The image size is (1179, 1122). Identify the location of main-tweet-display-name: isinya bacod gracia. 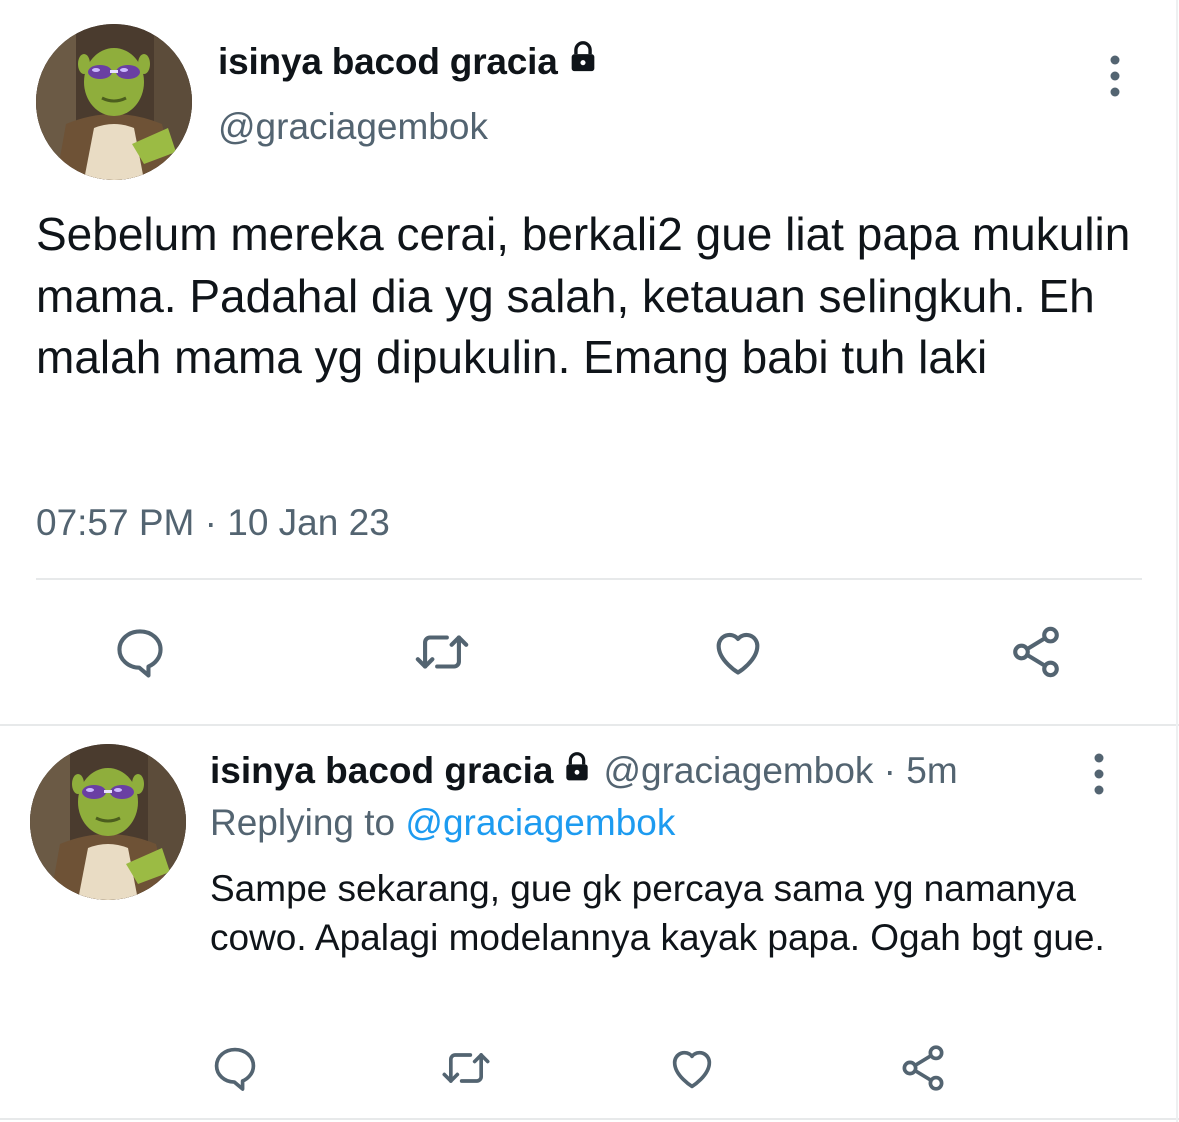
(388, 62).